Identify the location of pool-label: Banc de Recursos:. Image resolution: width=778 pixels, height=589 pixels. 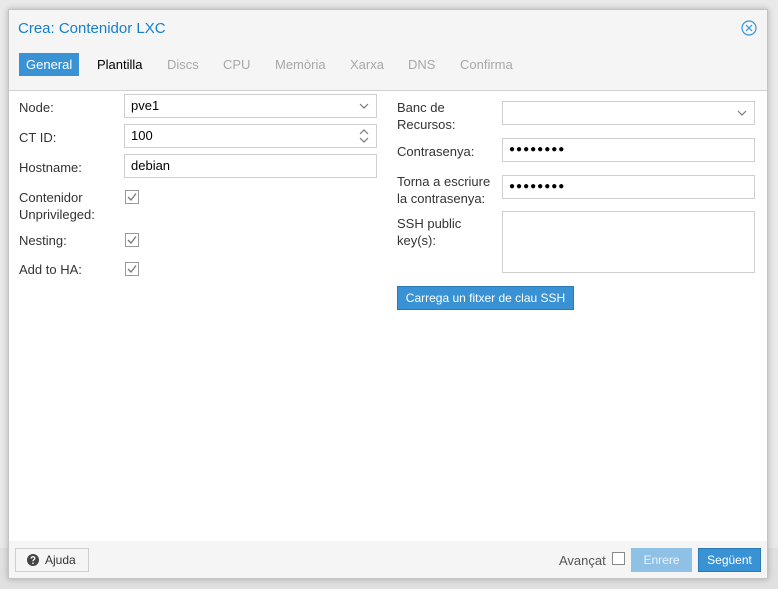
(426, 116).